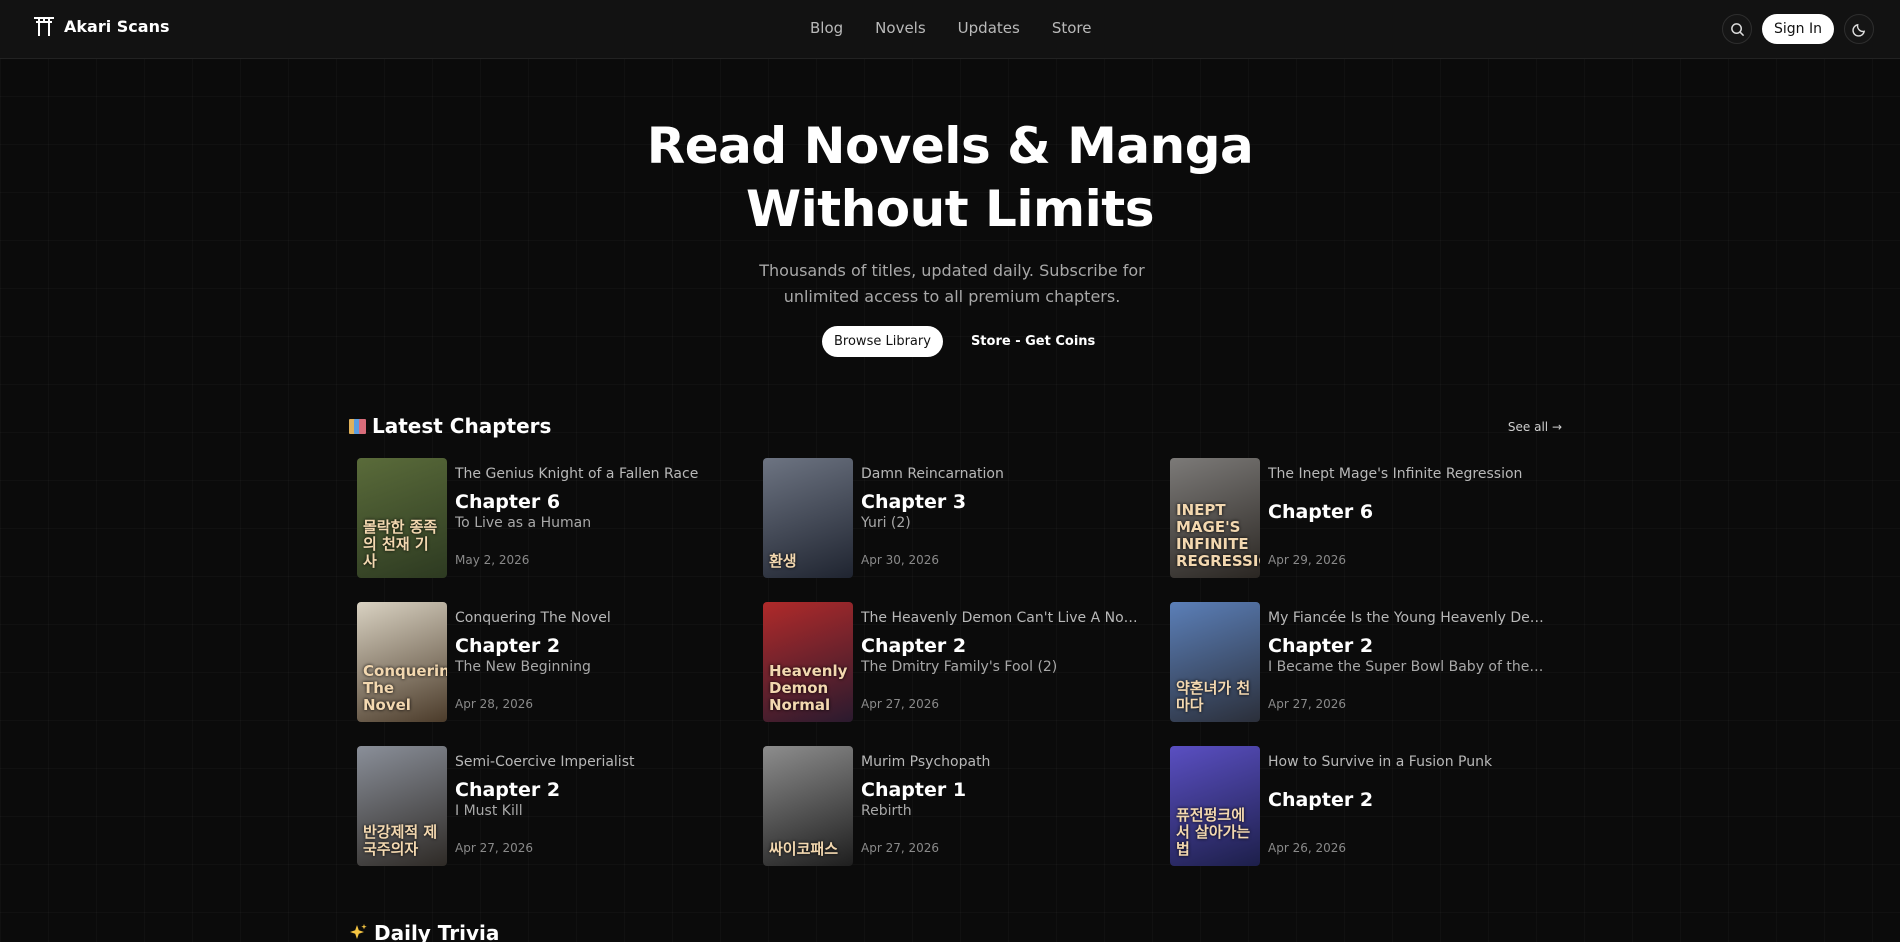  What do you see at coordinates (1215, 662) in the screenshot?
I see `series-cover-image: 약혼녀가 천마다` at bounding box center [1215, 662].